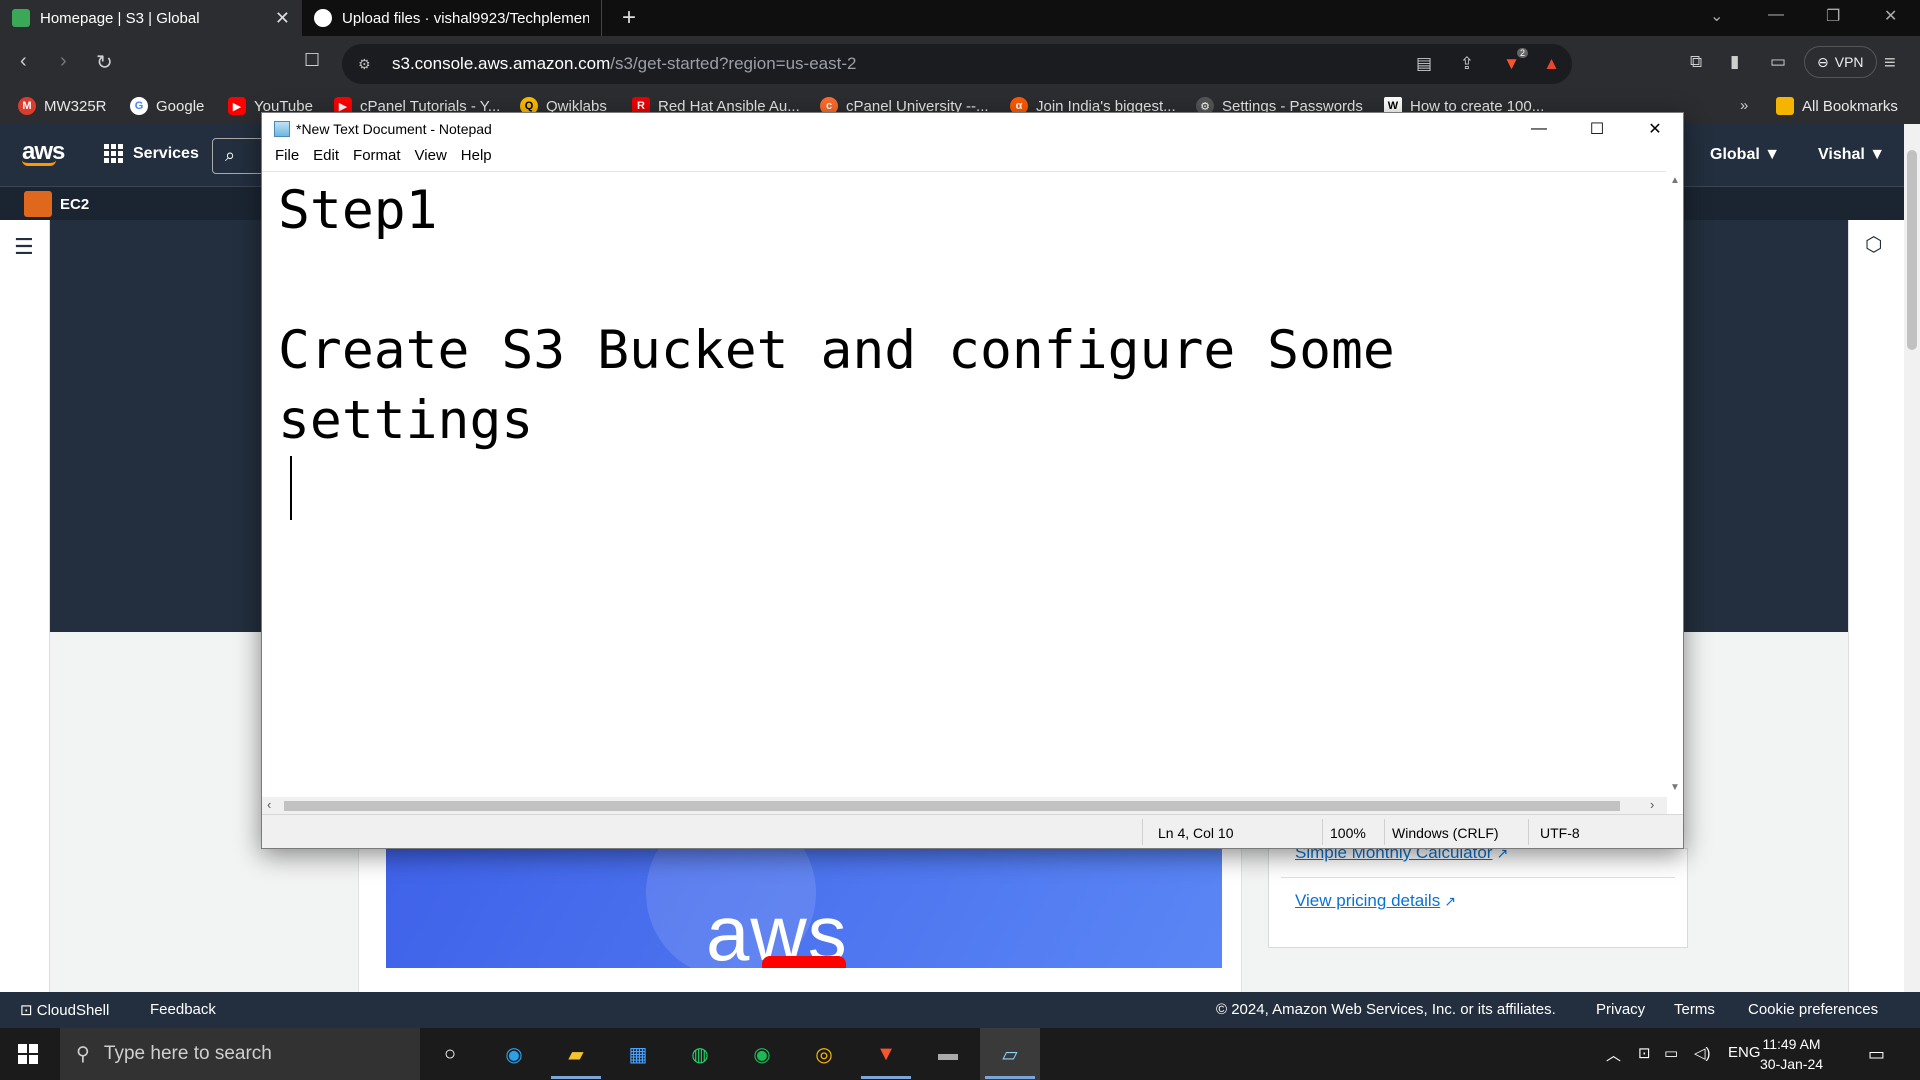 This screenshot has height=1080, width=1920. Describe the element at coordinates (824, 1054) in the screenshot. I see `chrome-icon: ◎` at that location.